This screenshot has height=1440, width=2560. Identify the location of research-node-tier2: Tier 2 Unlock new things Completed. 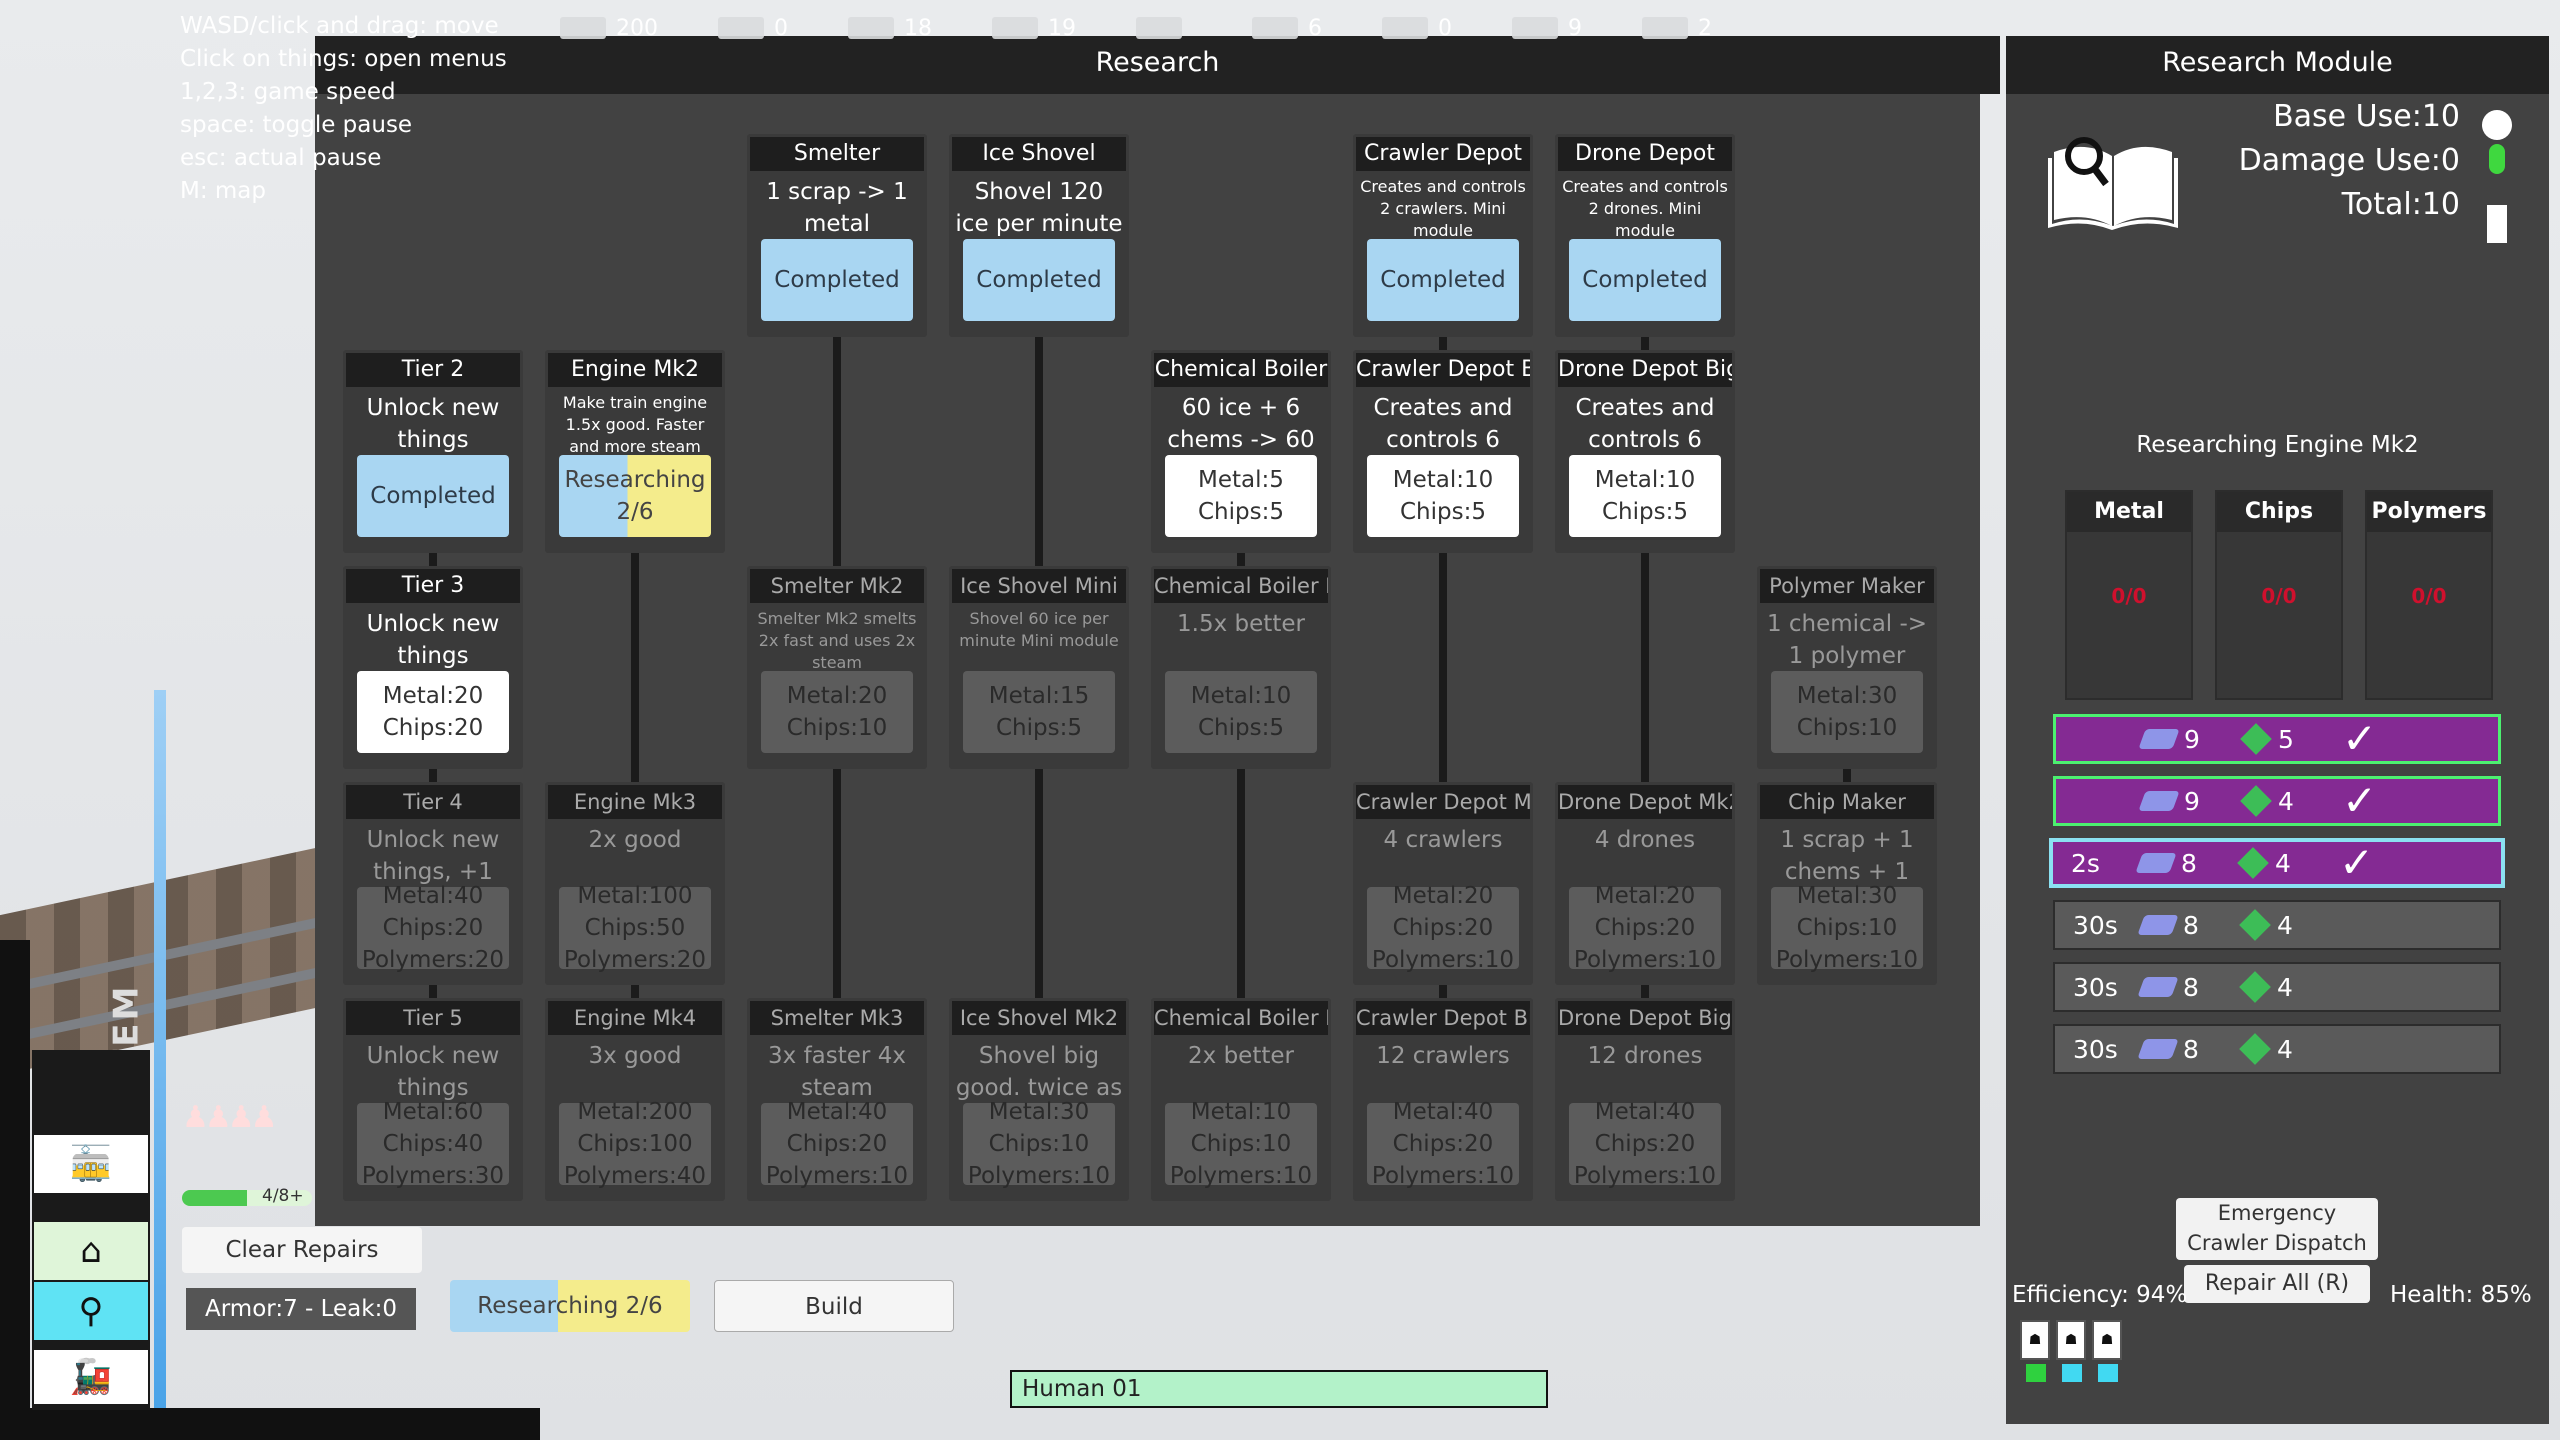
(433, 451).